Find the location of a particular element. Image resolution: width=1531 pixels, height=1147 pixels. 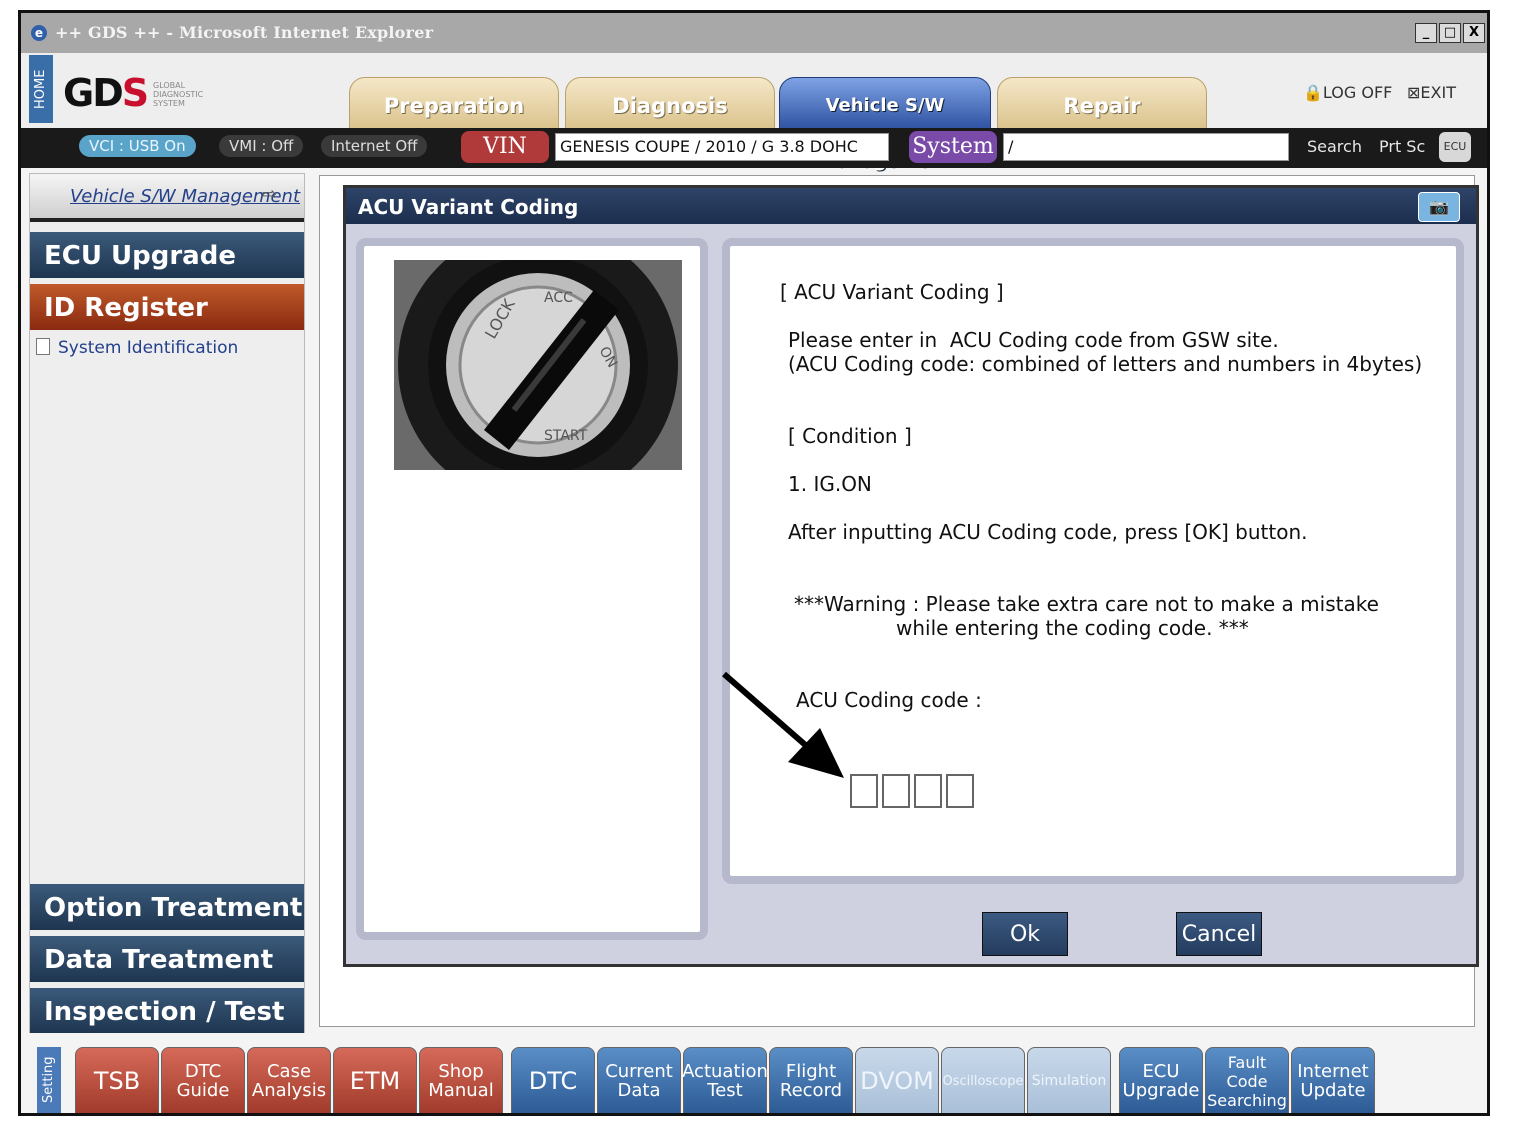

fault-code-searching-button: Fault Code Searching is located at coordinates (1247, 1080).